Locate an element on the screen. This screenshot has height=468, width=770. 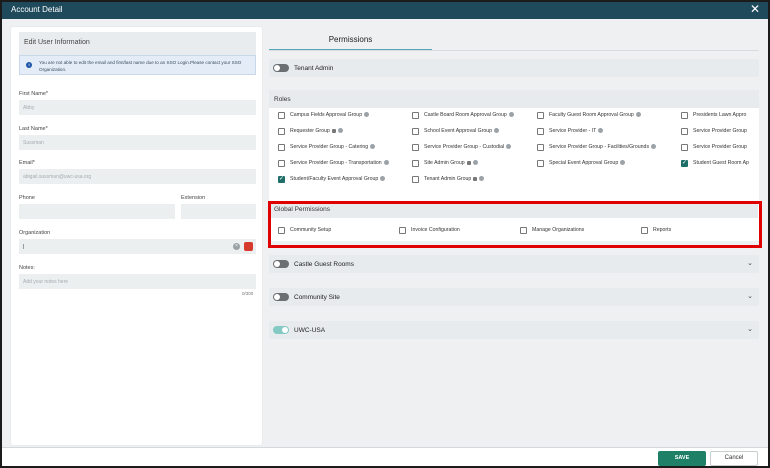
tenant-admin-row: Tenant Admin is located at coordinates (514, 68).